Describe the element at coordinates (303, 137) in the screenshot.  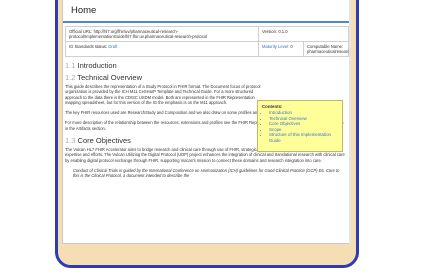
I see `toc-item-structure: Structure of this Implementation Guide` at that location.